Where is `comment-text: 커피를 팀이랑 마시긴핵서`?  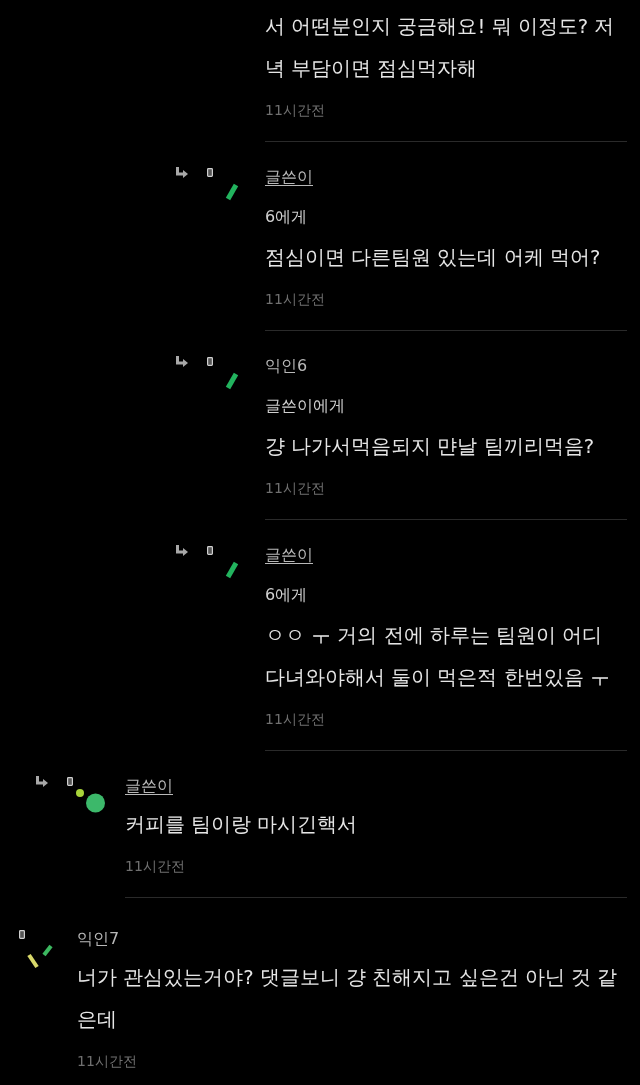
comment-text: 커피를 팀이랑 마시긴핵서 is located at coordinates (242, 825).